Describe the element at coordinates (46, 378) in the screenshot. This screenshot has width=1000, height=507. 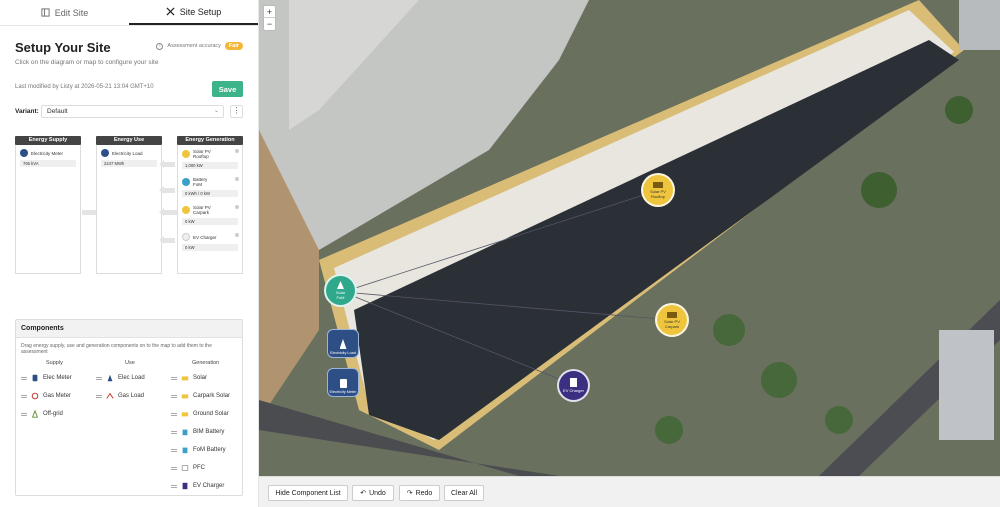
I see `component-elec-meter: Elec Meter` at that location.